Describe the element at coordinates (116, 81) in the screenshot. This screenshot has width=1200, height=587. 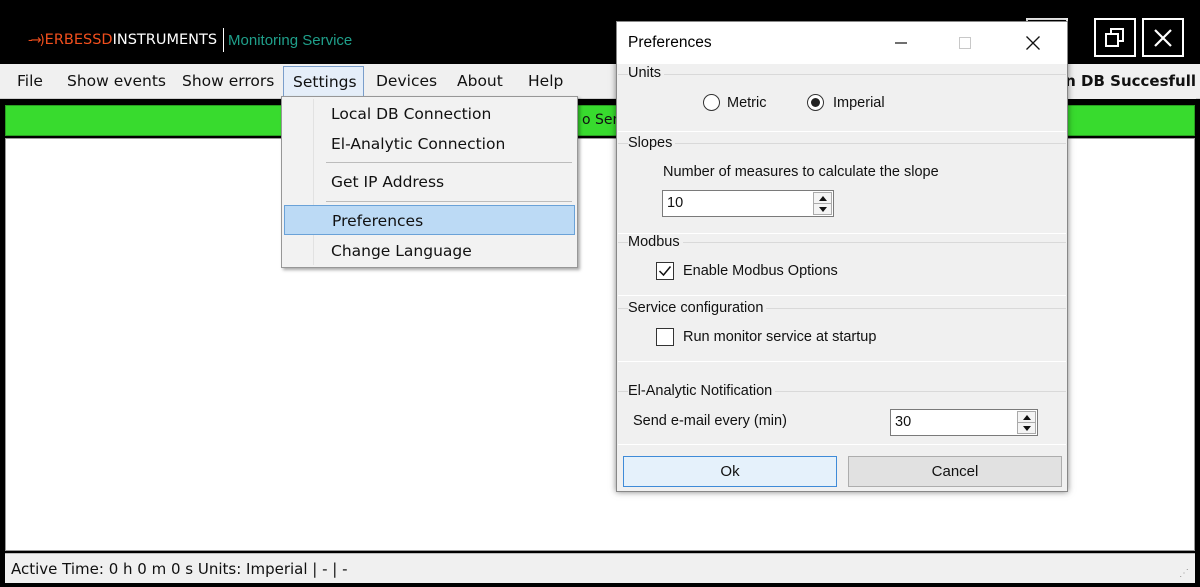
I see `menu-show-events: Show events` at that location.